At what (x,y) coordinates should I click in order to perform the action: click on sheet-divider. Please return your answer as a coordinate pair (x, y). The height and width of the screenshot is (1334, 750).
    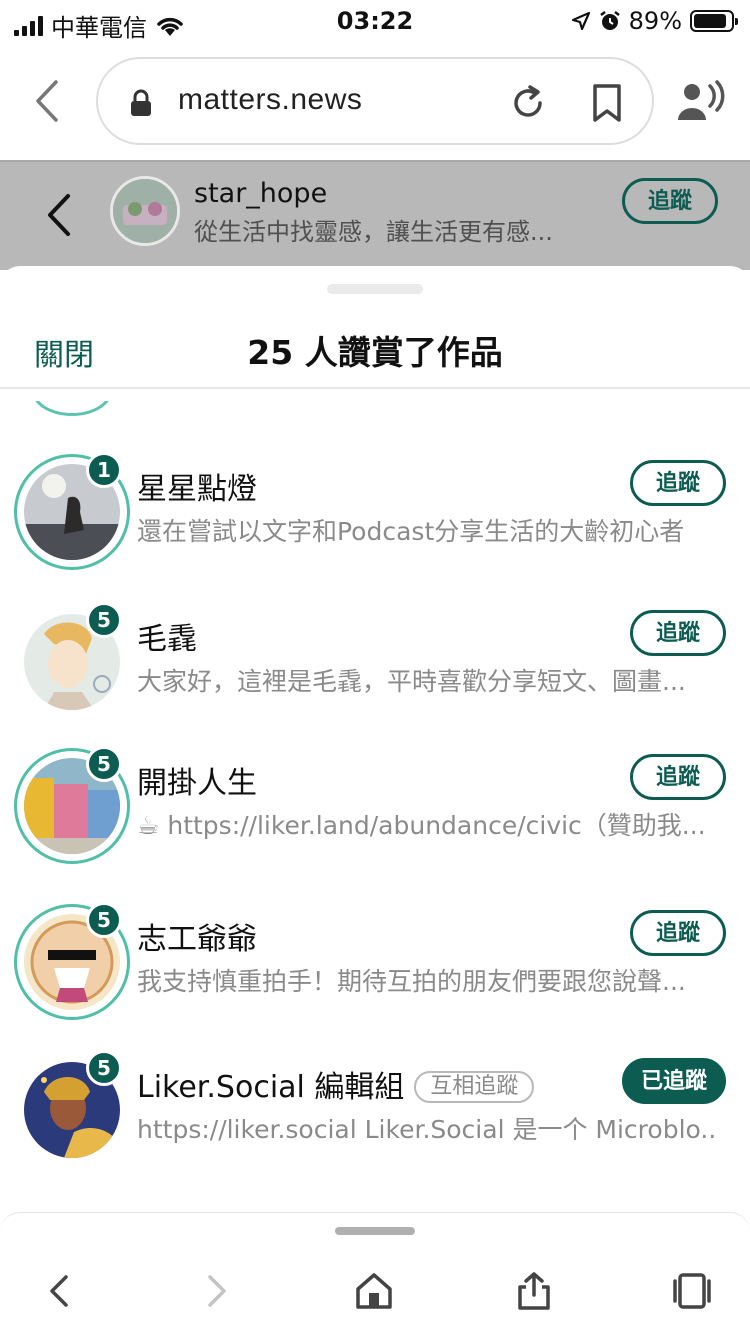
    Looking at the image, I should click on (375, 388).